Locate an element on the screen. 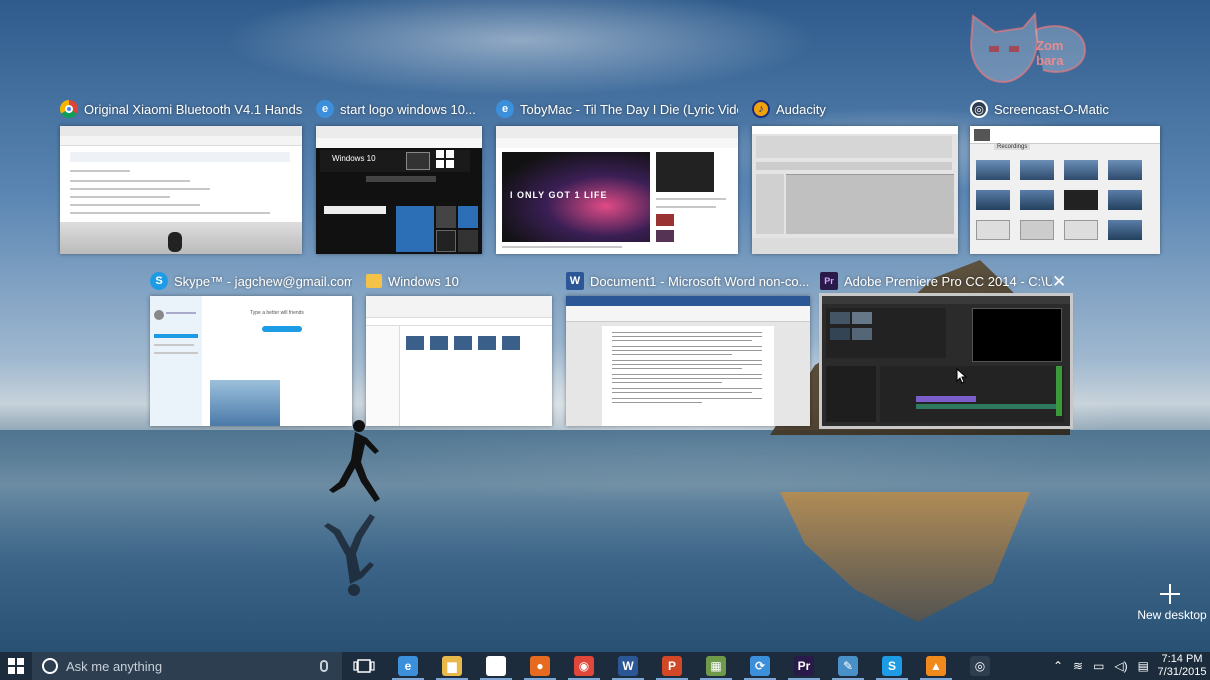 Image resolution: width=1210 pixels, height=680 pixels. action-center-icon: ▤ is located at coordinates (1143, 666).